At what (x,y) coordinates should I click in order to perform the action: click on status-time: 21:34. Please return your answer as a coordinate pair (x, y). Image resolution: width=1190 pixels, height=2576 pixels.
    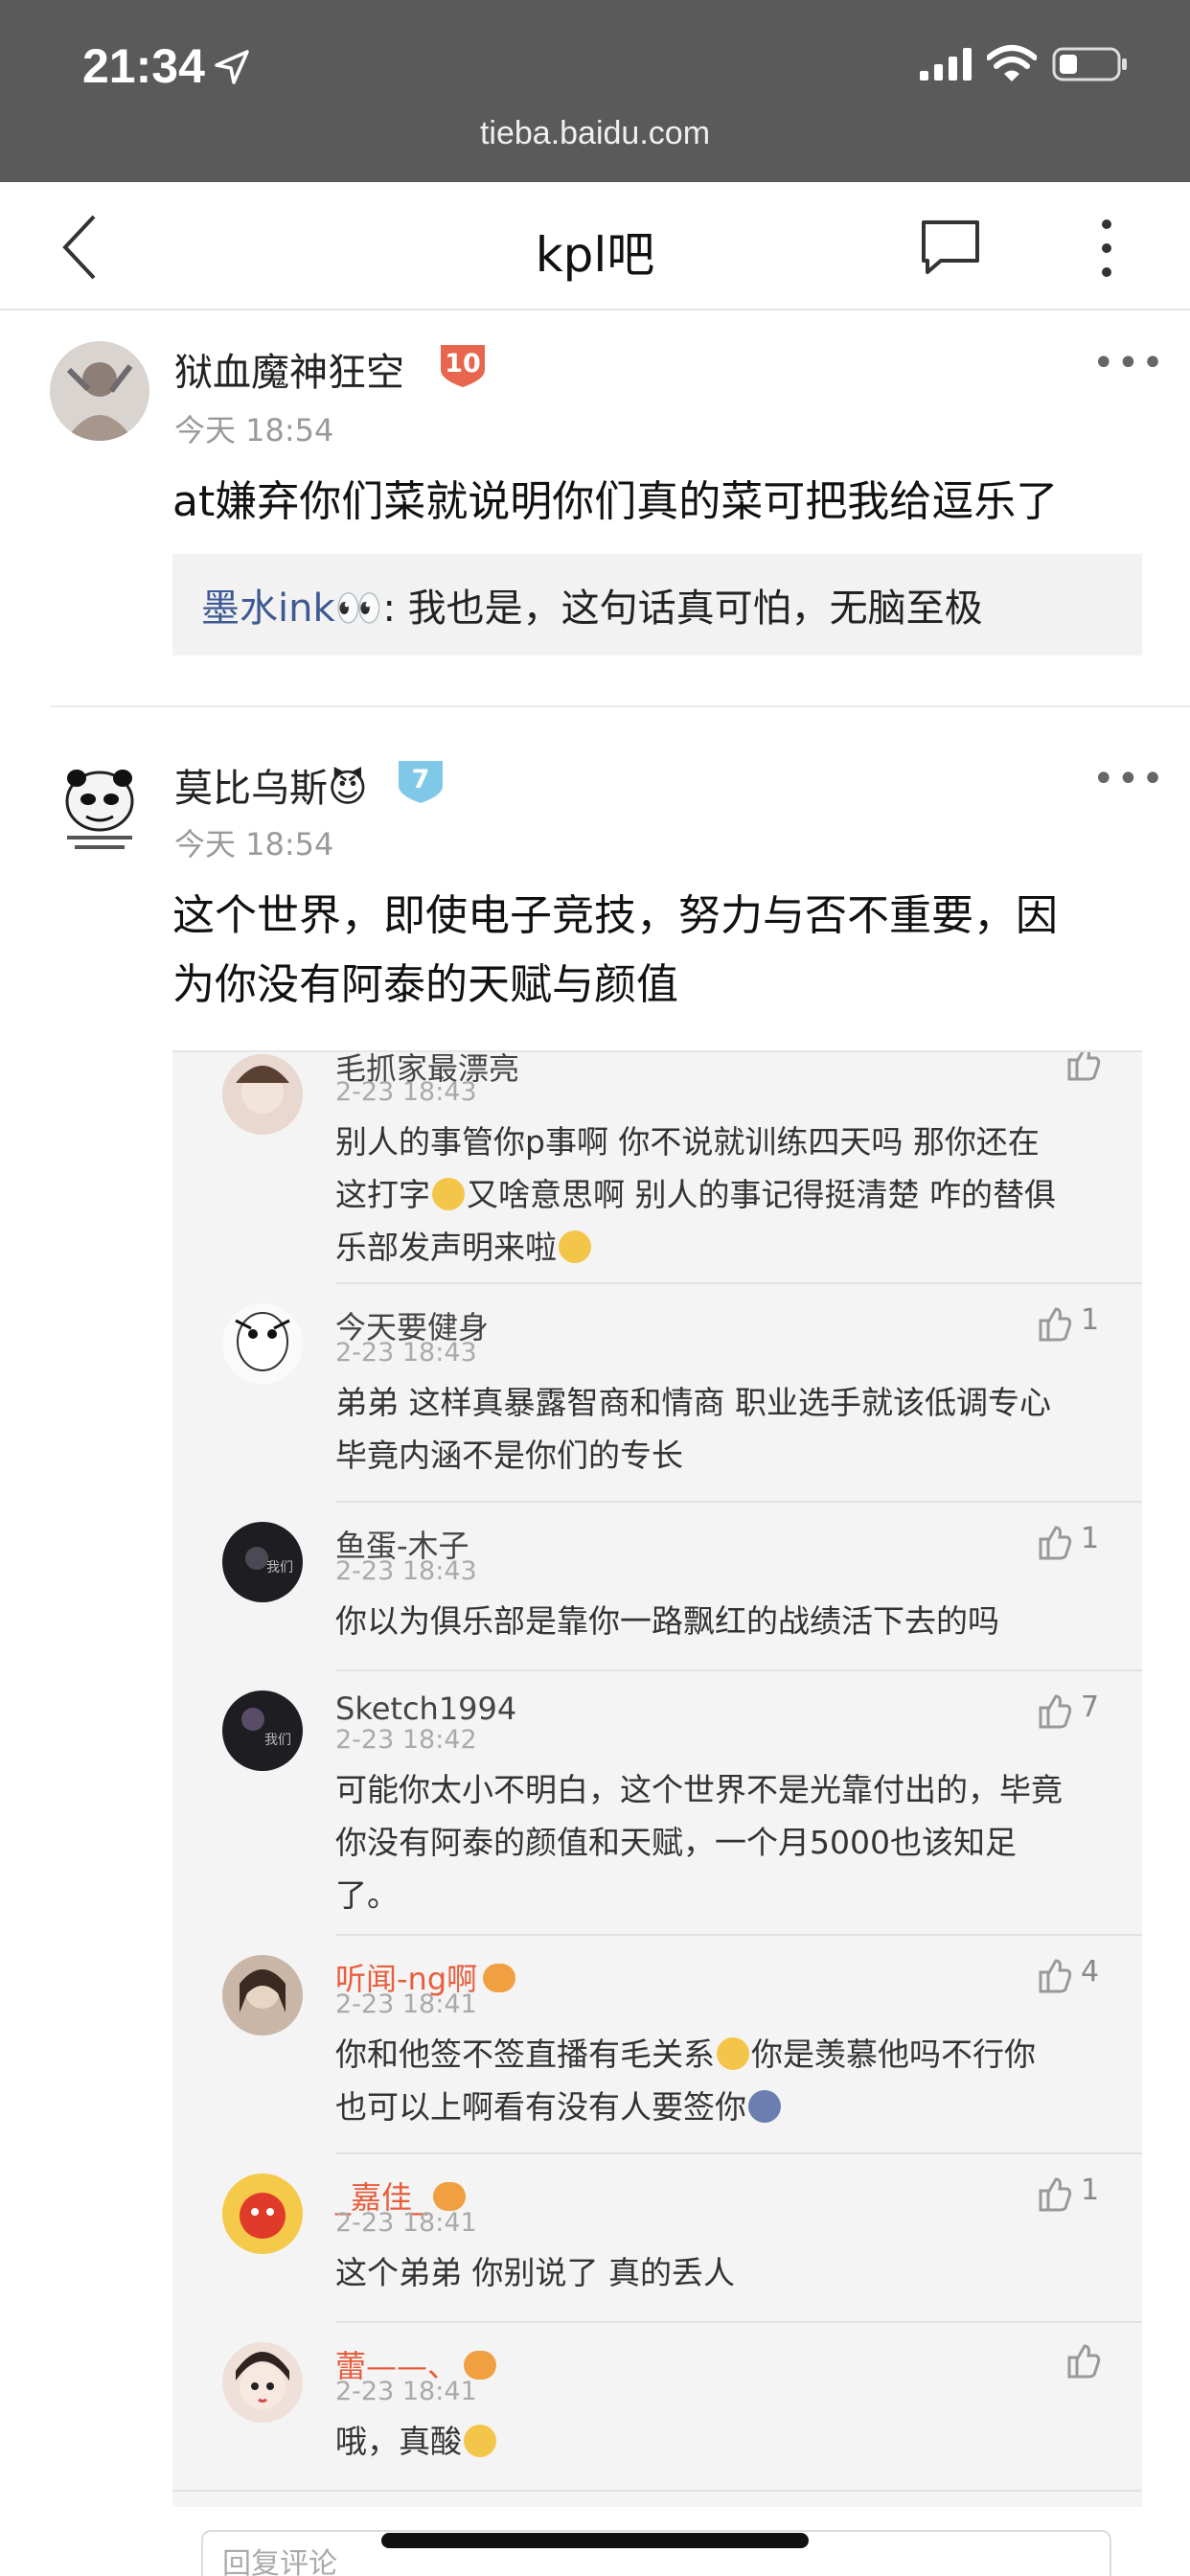
    Looking at the image, I should click on (144, 66).